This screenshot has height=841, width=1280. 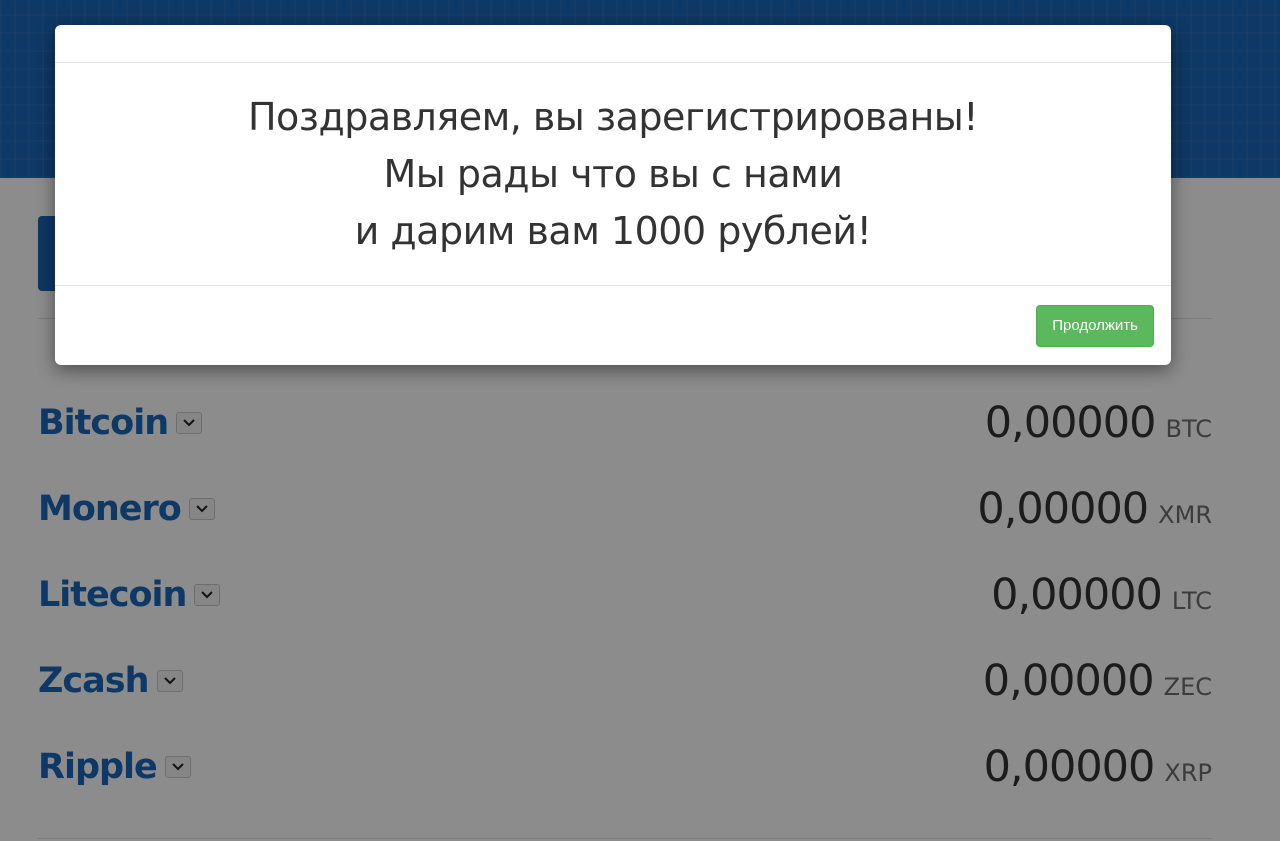 What do you see at coordinates (1095, 325) in the screenshot?
I see `continue-button: Продолжить` at bounding box center [1095, 325].